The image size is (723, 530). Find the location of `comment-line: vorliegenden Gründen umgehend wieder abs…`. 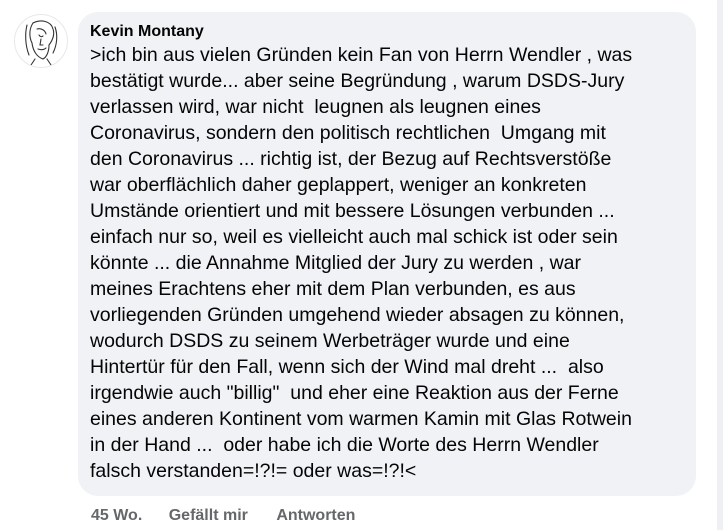

comment-line: vorliegenden Gründen umgehend wieder abs… is located at coordinates (357, 315).